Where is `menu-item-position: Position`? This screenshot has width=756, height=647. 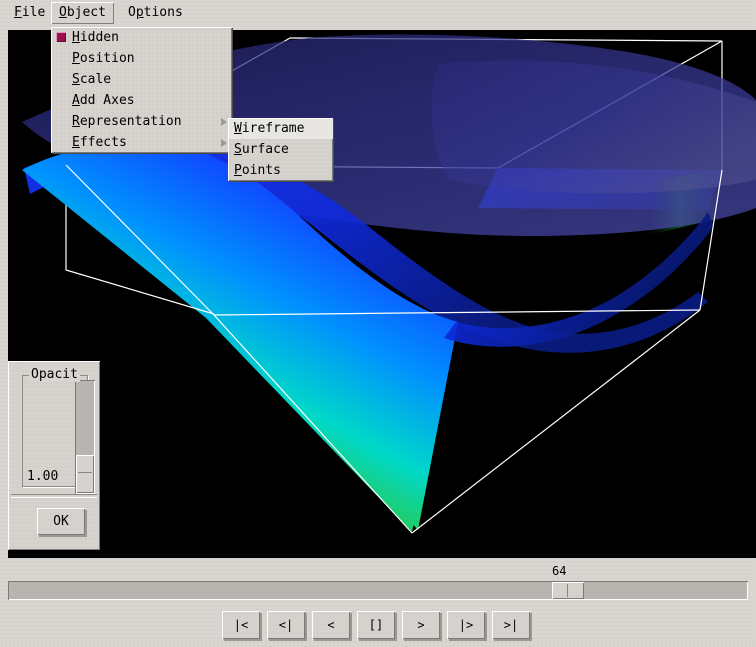
menu-item-position: Position is located at coordinates (141, 58).